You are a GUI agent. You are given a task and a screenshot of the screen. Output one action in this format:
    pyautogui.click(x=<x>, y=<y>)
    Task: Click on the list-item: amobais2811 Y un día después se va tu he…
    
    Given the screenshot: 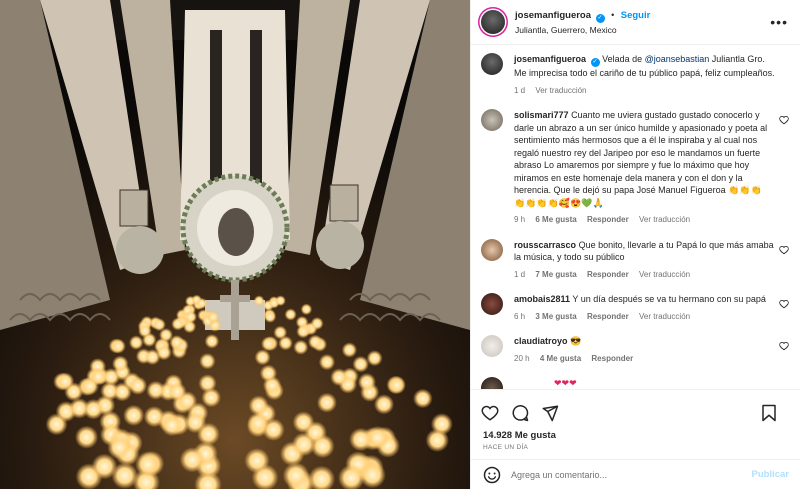 What is the action you would take?
    pyautogui.click(x=635, y=308)
    